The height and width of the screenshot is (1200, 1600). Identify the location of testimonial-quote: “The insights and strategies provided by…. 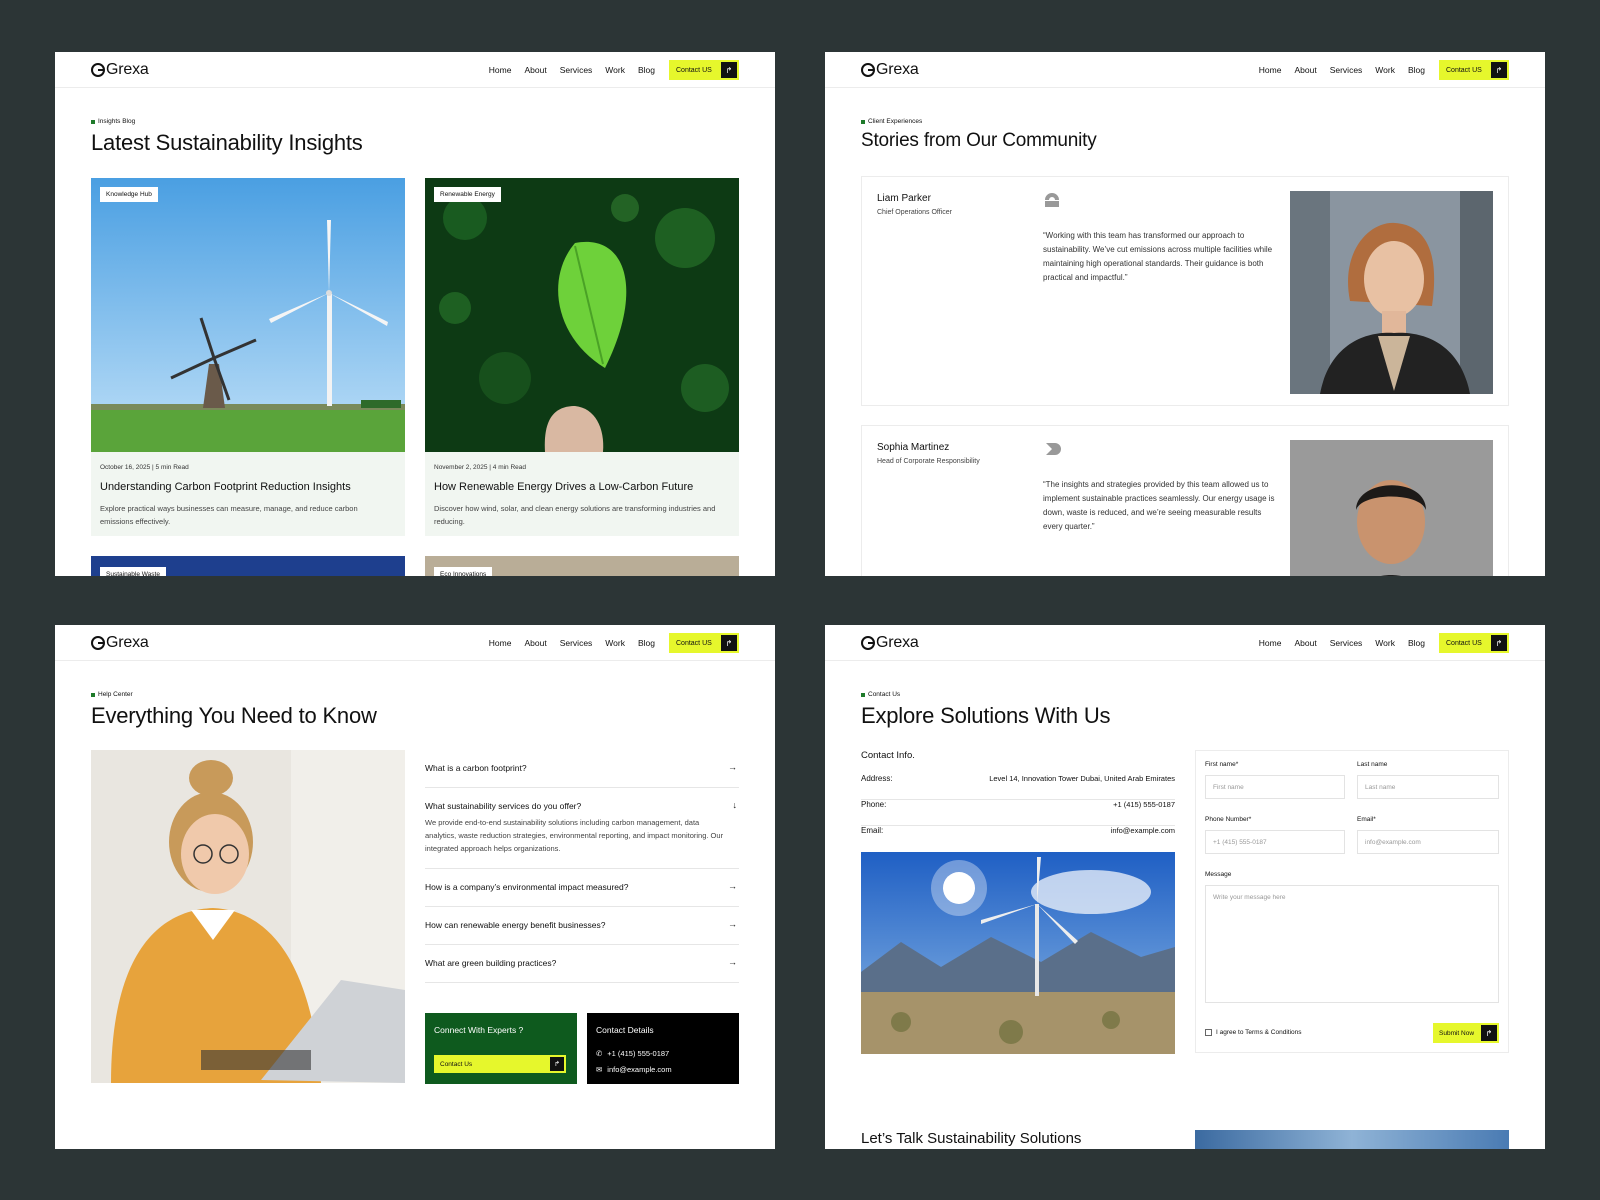
(1159, 505).